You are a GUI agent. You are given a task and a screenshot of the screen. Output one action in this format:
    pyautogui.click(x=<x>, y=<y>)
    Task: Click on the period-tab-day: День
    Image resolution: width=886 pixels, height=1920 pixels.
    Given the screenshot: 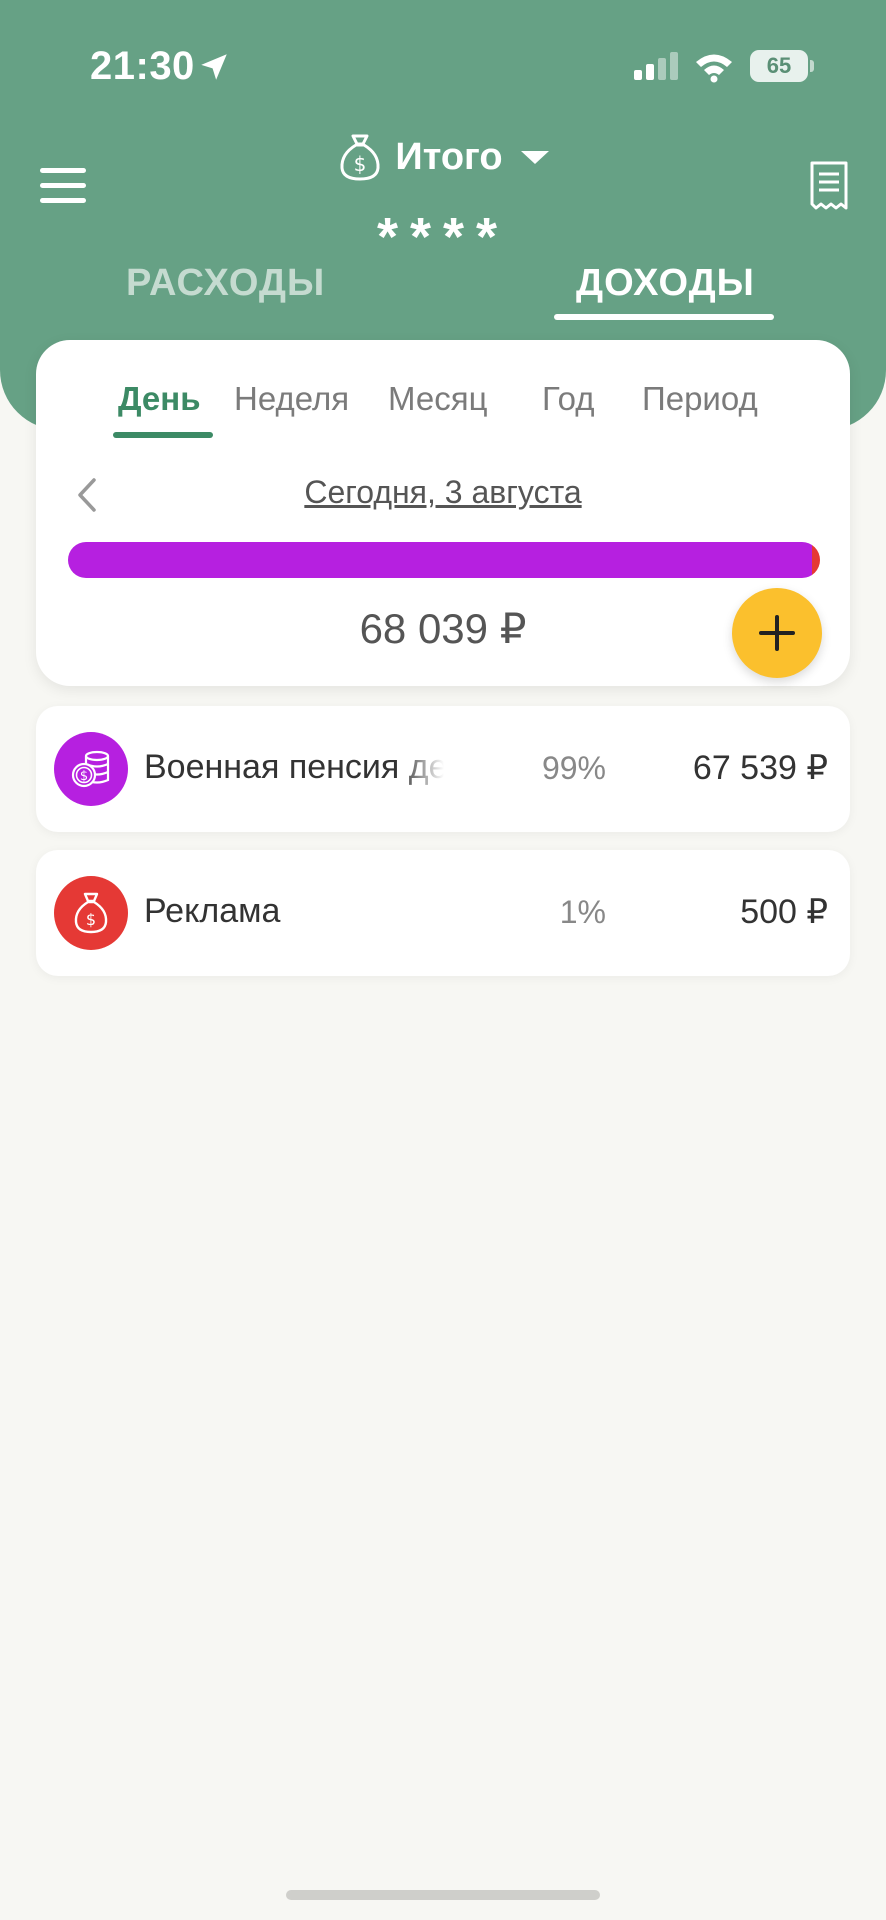 What is the action you would take?
    pyautogui.click(x=159, y=399)
    